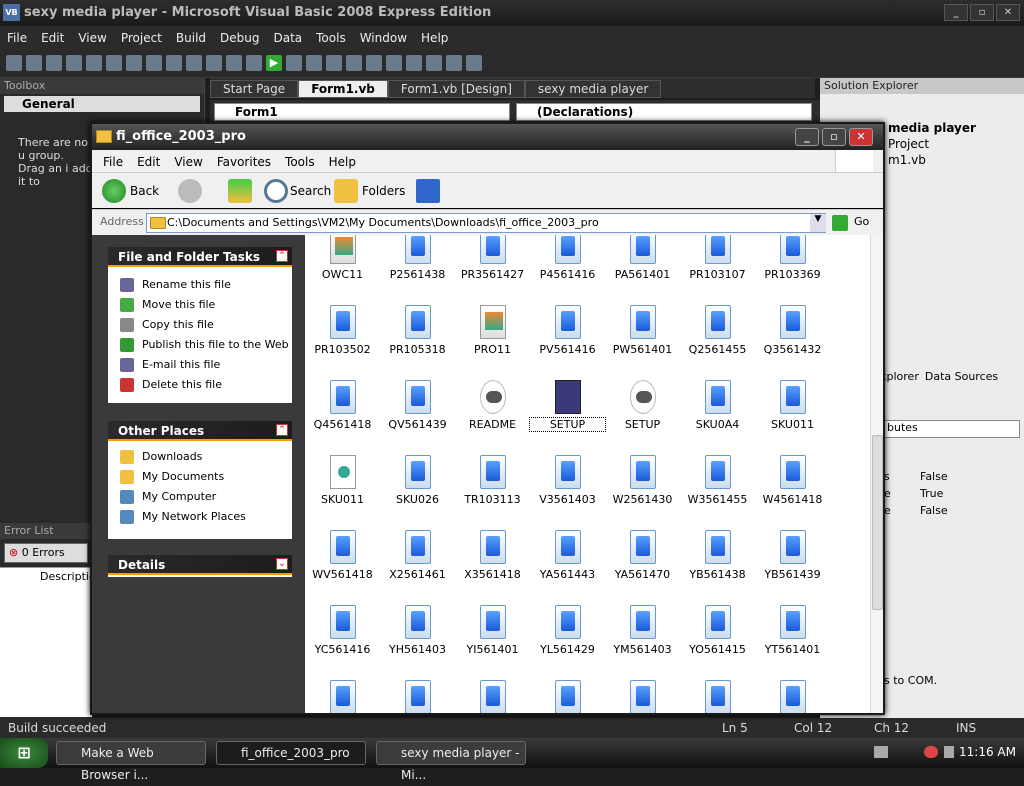  Describe the element at coordinates (148, 162) in the screenshot. I see `explorer-menu-edit: Edit` at that location.